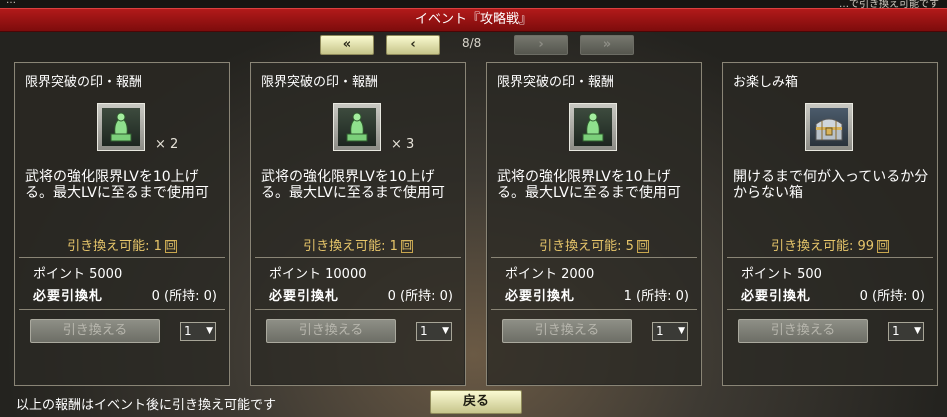  What do you see at coordinates (403, 144) in the screenshot?
I see `reward-quantity: × 3` at bounding box center [403, 144].